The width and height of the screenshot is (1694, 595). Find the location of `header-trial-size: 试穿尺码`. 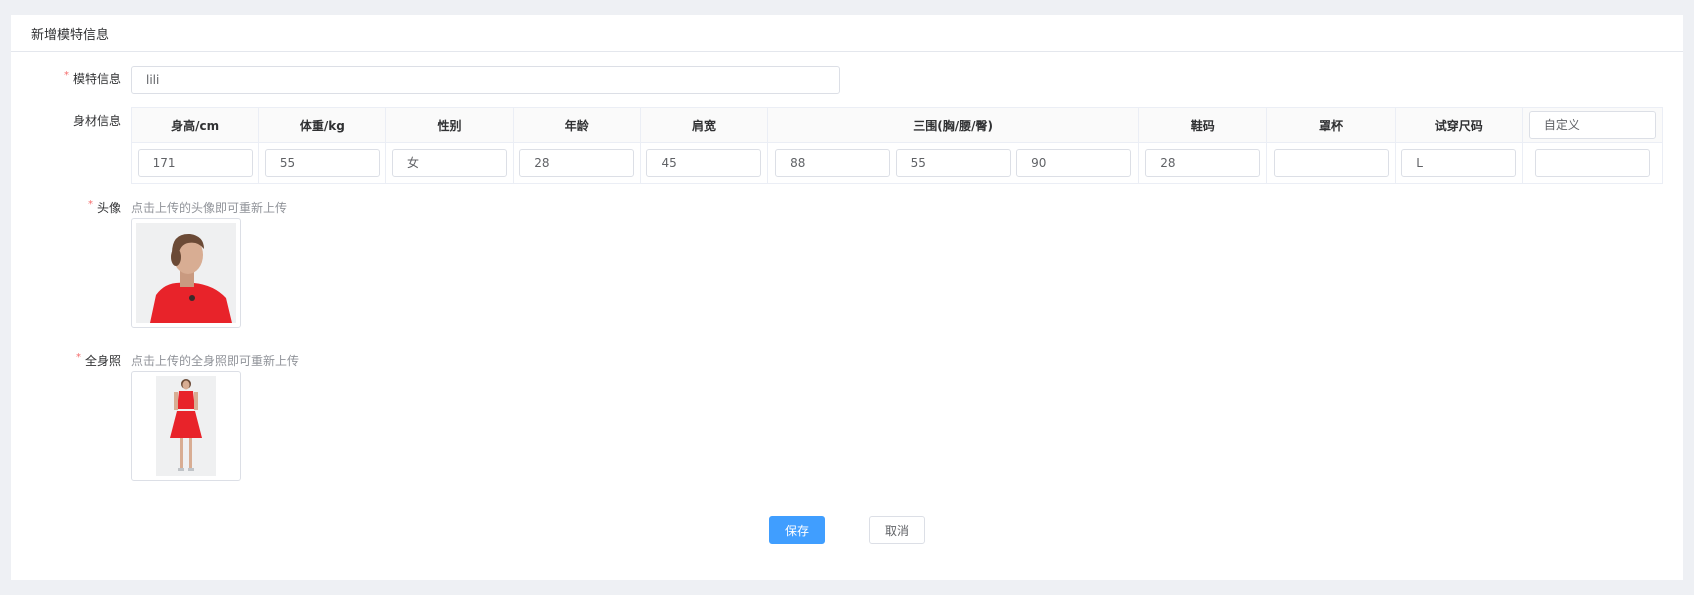

header-trial-size: 试穿尺码 is located at coordinates (1458, 125).